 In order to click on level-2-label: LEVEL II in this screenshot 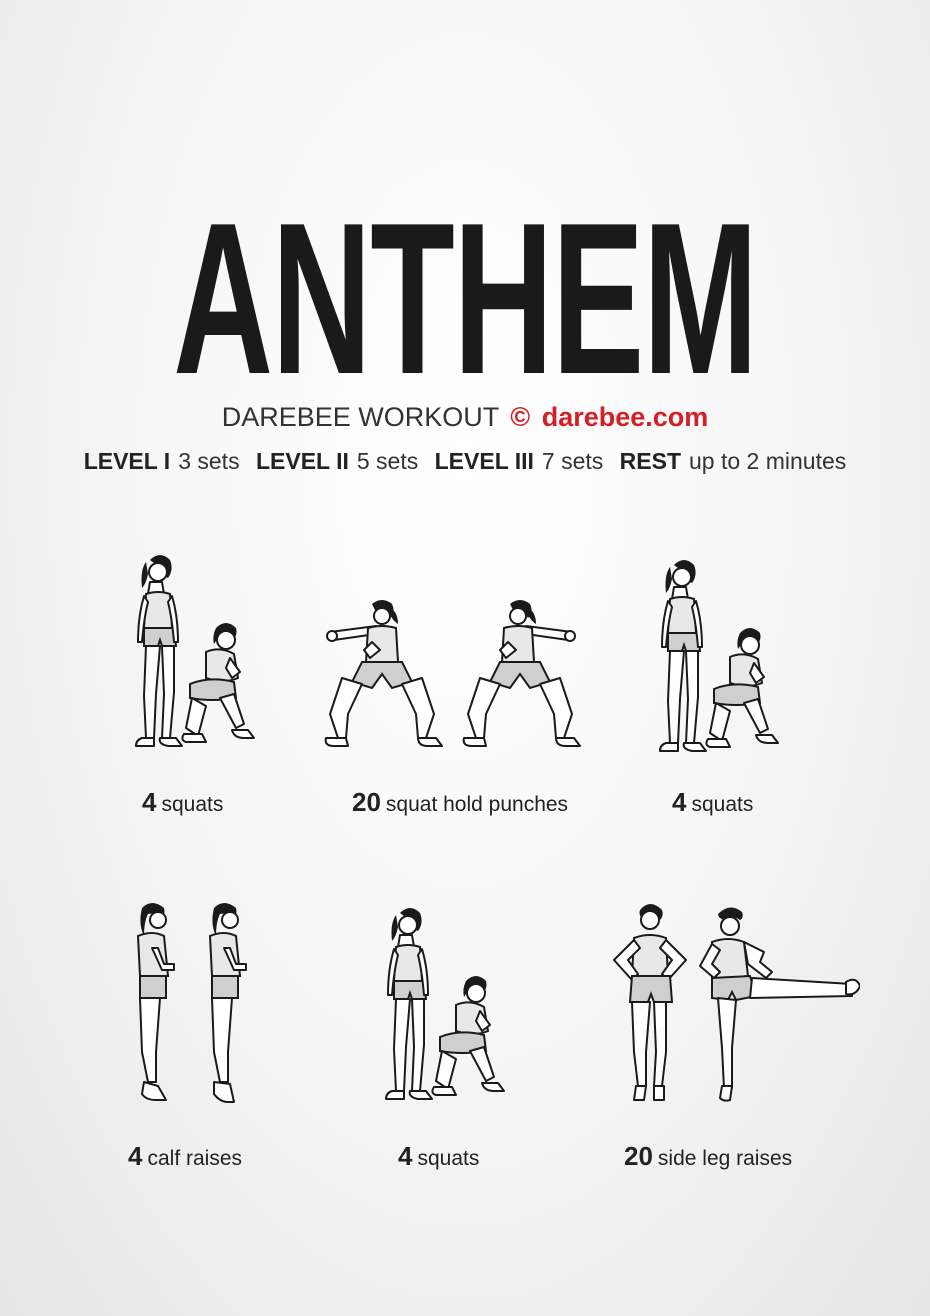, I will do `click(302, 461)`.